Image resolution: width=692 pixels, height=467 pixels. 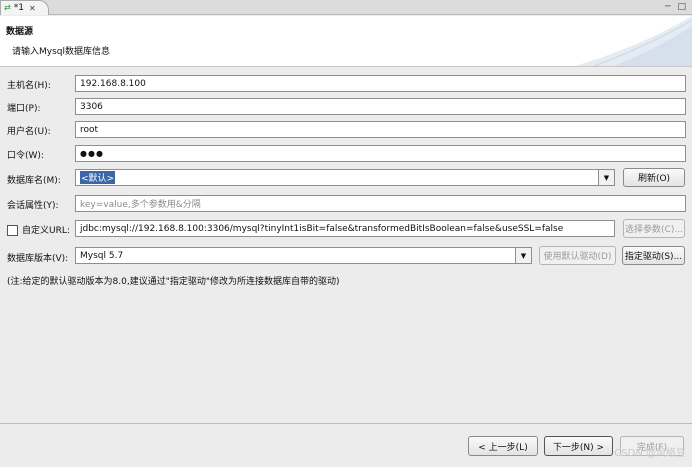 What do you see at coordinates (12, 230) in the screenshot?
I see `custom-url-checkbox` at bounding box center [12, 230].